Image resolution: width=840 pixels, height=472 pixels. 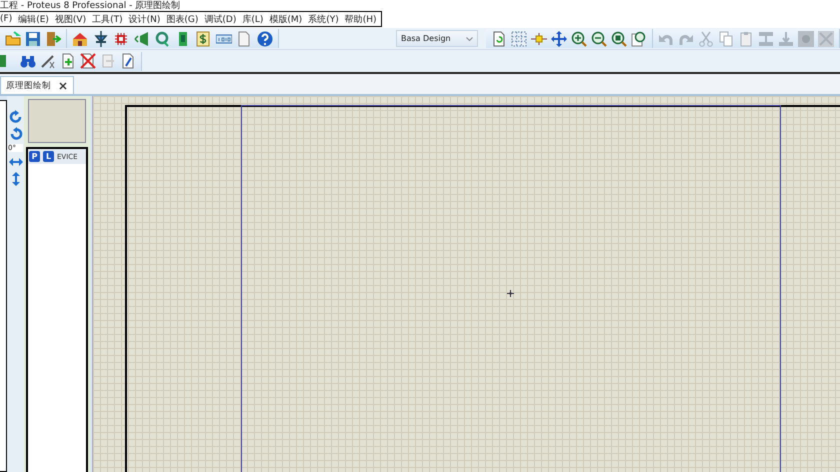 What do you see at coordinates (34, 156) in the screenshot?
I see `library-button: P` at bounding box center [34, 156].